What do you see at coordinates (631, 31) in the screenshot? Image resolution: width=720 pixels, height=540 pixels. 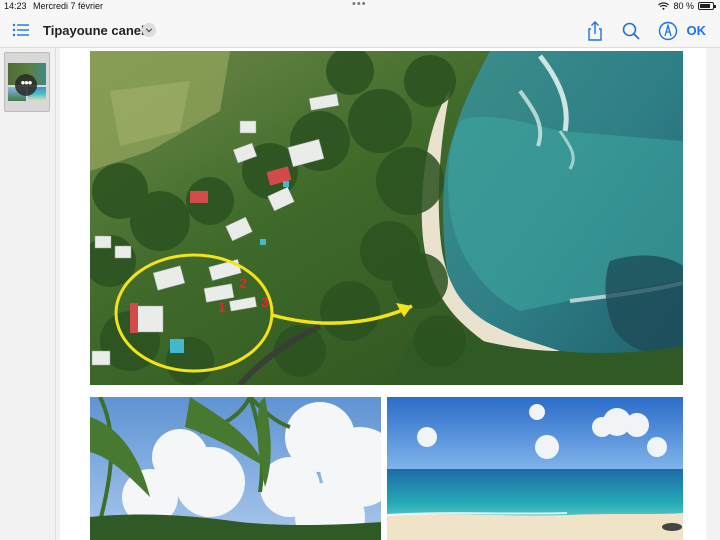 I see `search-icon` at bounding box center [631, 31].